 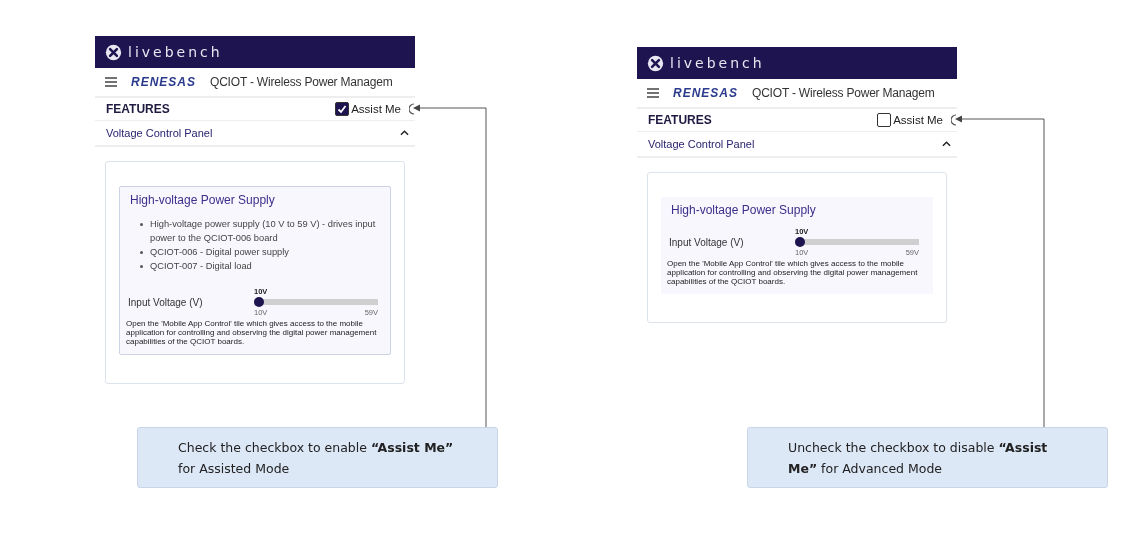 What do you see at coordinates (201, 266) in the screenshot?
I see `bullet-text: QCIOT-007 - Digital load` at bounding box center [201, 266].